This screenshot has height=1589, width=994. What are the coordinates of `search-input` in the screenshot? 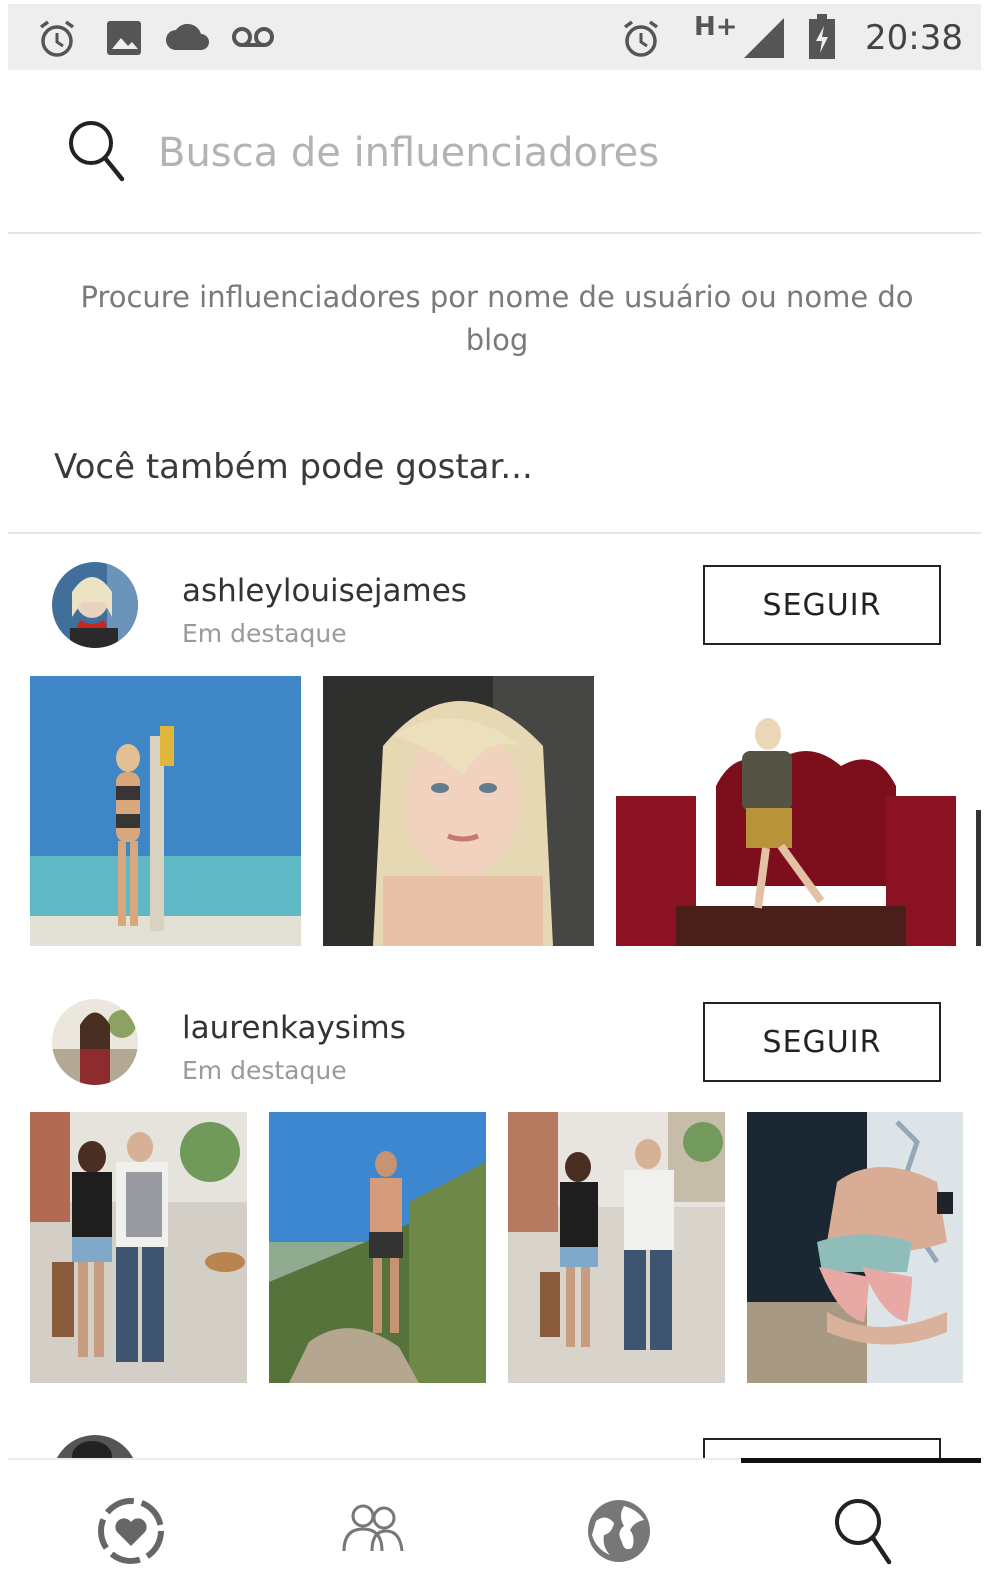 It's located at (548, 153).